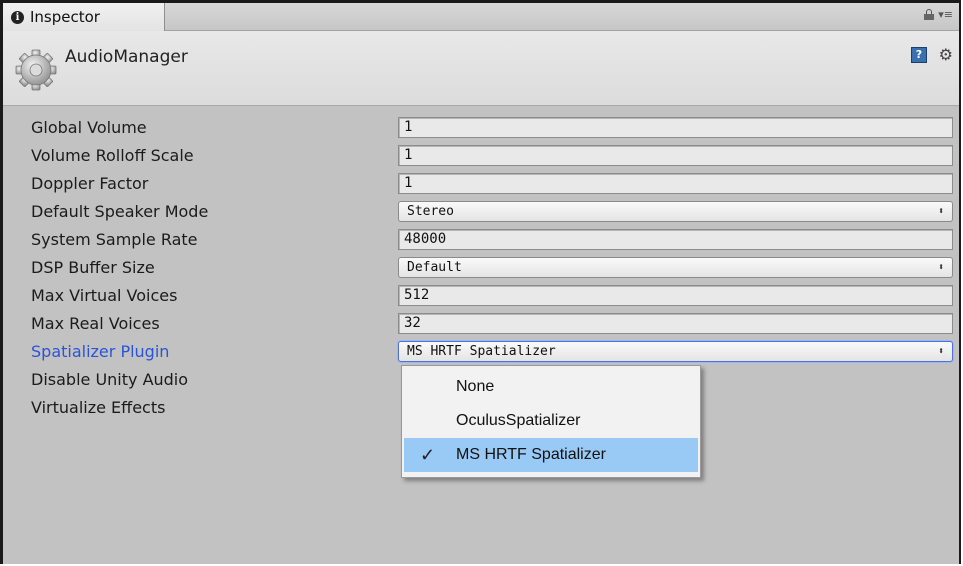 The height and width of the screenshot is (566, 963). What do you see at coordinates (675, 323) in the screenshot?
I see `max-real-voices-field: 32` at bounding box center [675, 323].